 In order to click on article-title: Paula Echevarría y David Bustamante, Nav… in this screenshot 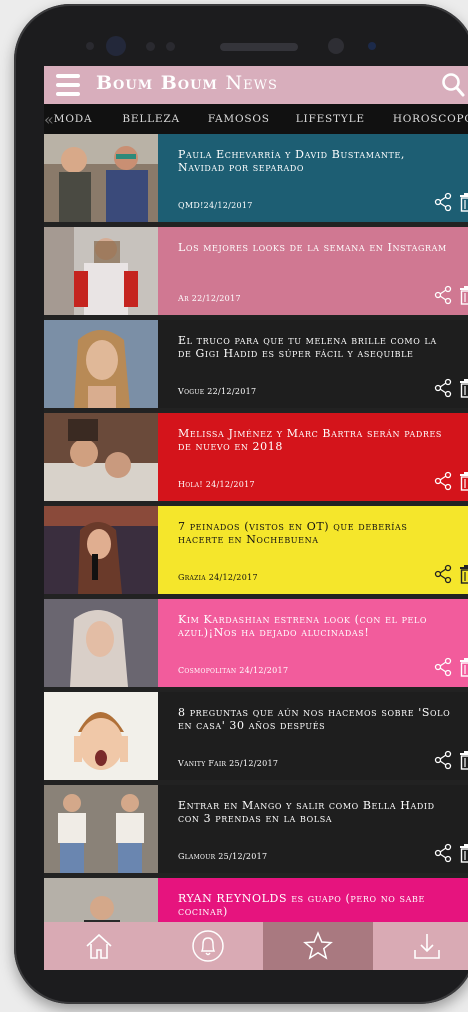, I will do `click(292, 161)`.